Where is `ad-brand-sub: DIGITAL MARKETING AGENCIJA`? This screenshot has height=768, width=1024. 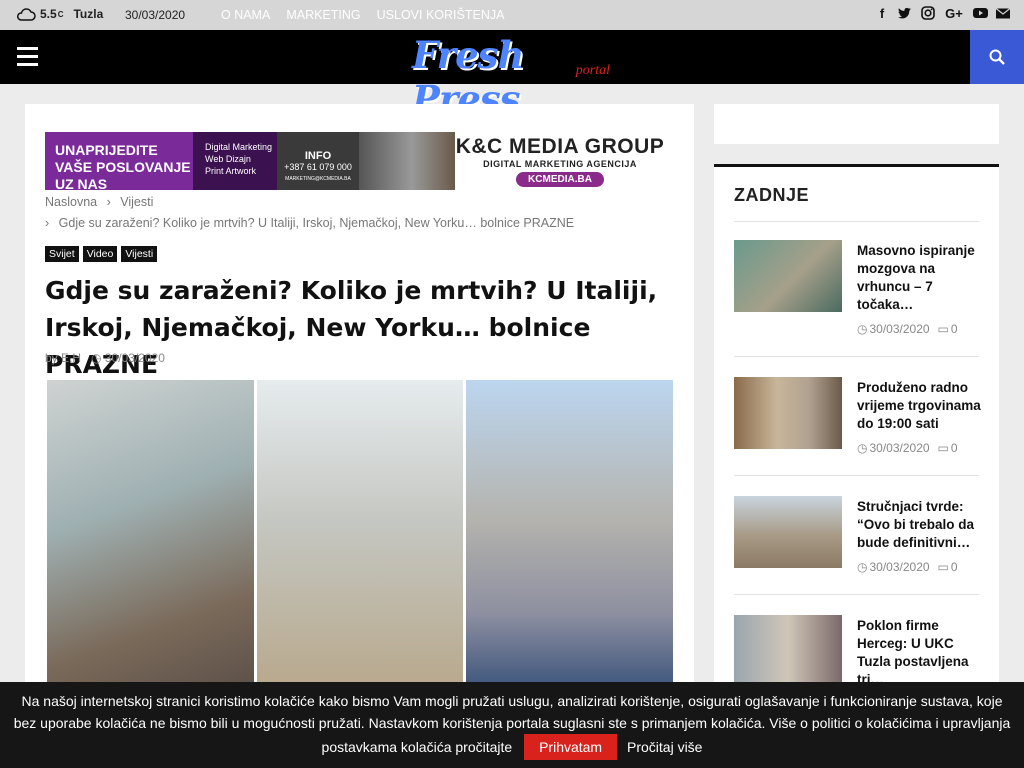
ad-brand-sub: DIGITAL MARKETING AGENCIJA is located at coordinates (560, 164).